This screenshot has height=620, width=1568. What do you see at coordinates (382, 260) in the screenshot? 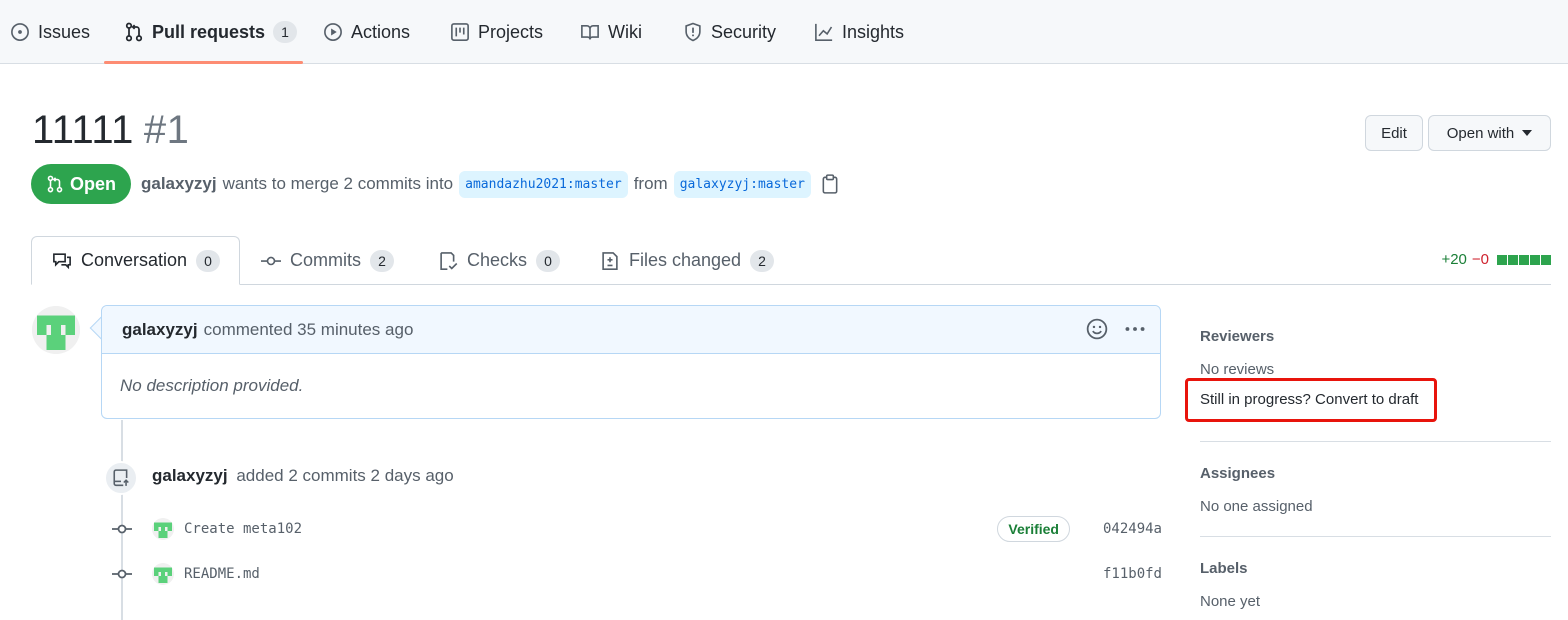
I see `commits-counter: 2` at bounding box center [382, 260].